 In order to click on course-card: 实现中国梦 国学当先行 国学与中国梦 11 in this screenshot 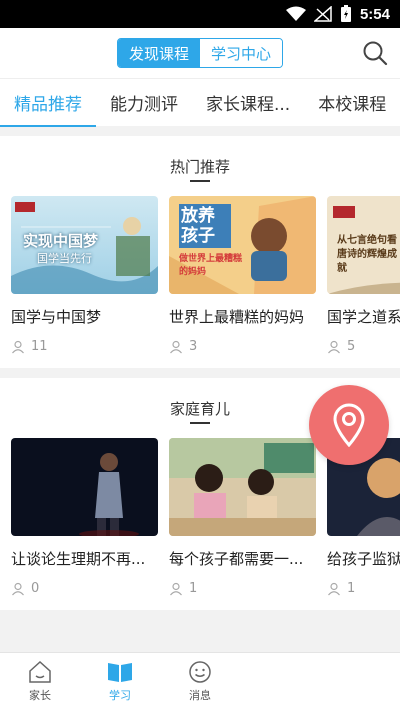, I will do `click(84, 275)`.